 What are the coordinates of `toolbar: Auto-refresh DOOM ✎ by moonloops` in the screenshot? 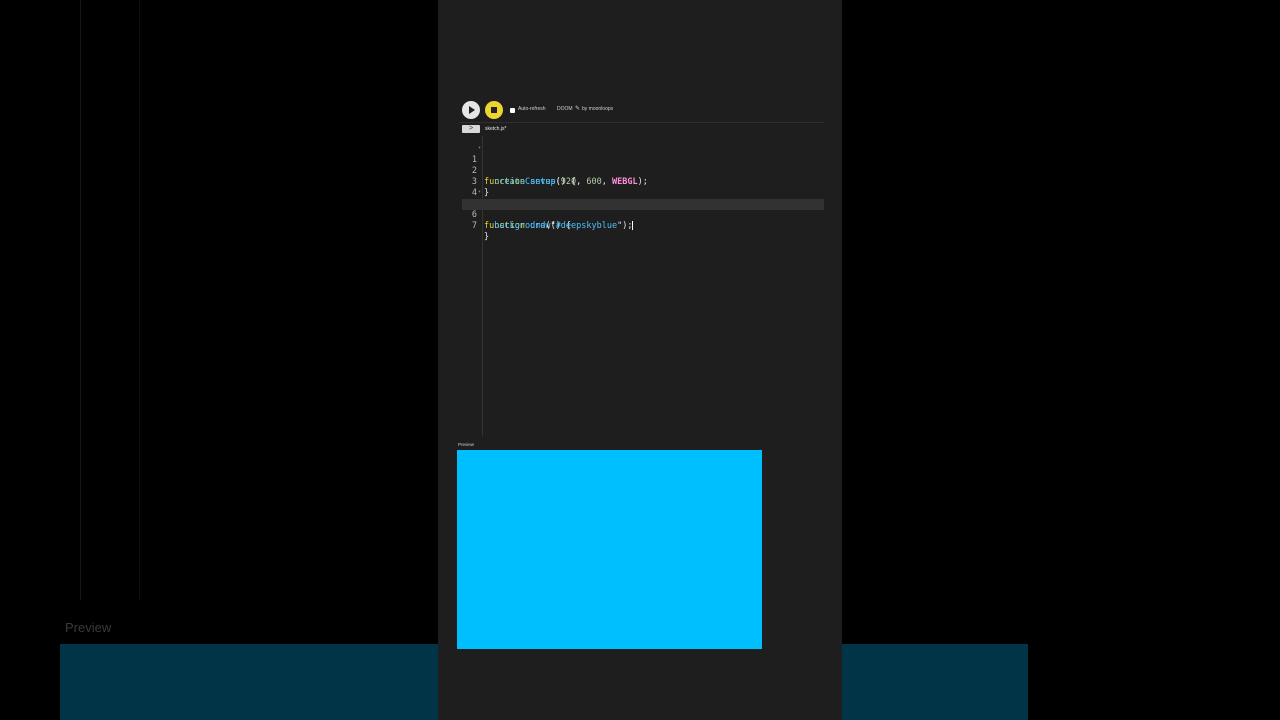 It's located at (643, 110).